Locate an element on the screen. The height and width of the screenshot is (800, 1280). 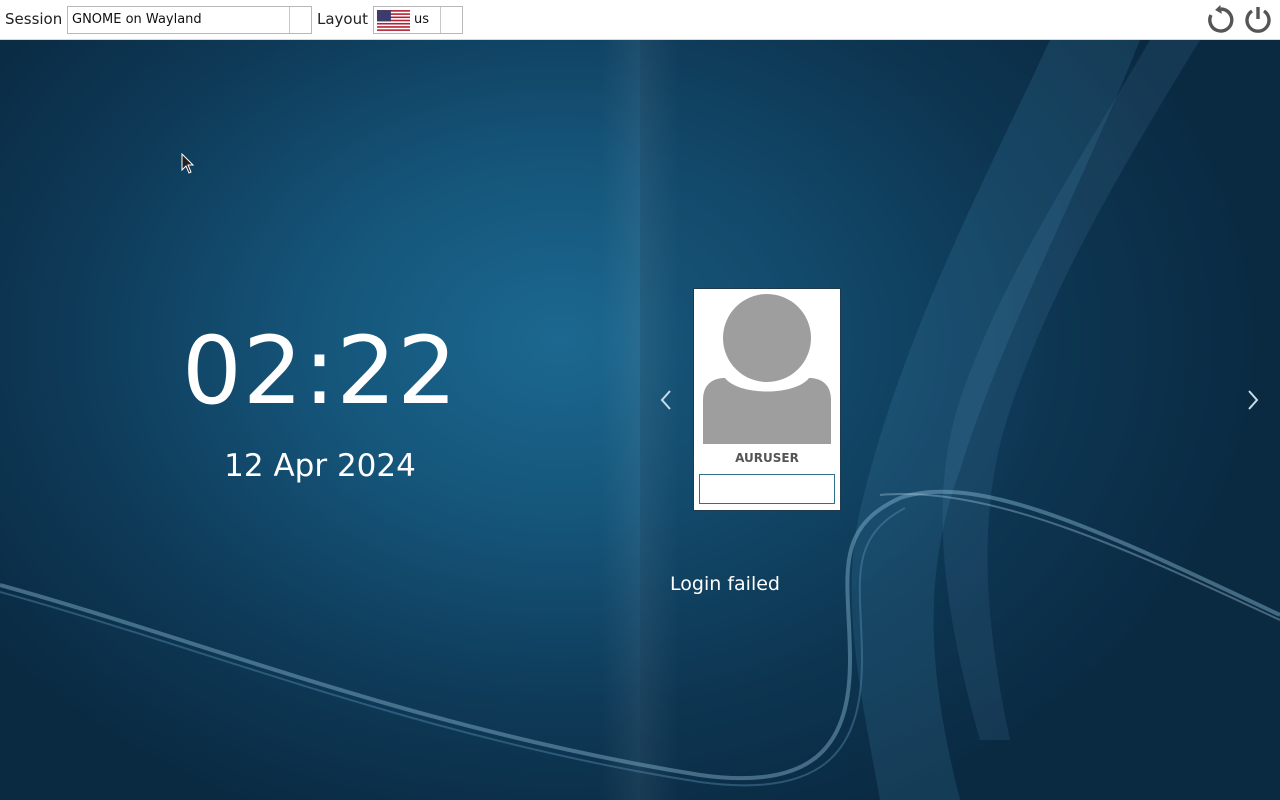
next-user-button is located at coordinates (1253, 400).